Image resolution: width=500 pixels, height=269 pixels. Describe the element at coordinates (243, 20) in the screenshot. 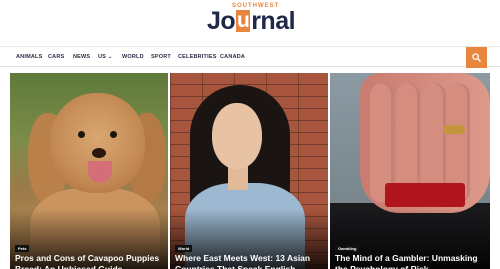

I see `logo-highlight-letter: u` at that location.